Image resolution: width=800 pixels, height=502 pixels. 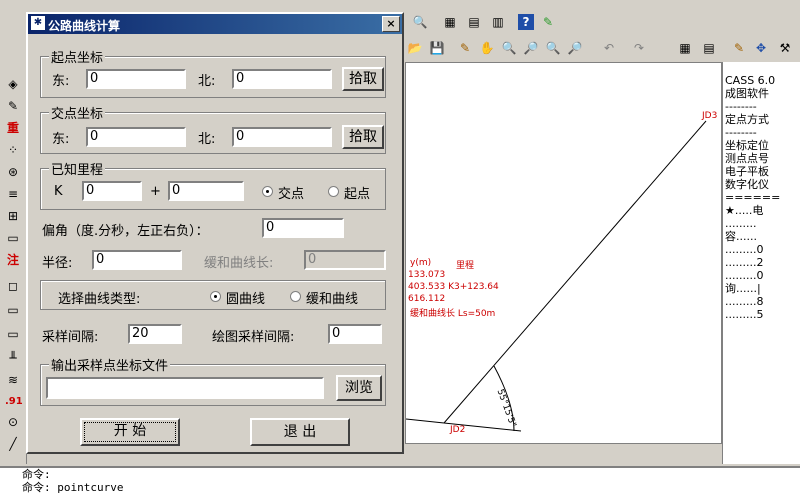 I want to click on radius-label: 半径:, so click(x=57, y=263).